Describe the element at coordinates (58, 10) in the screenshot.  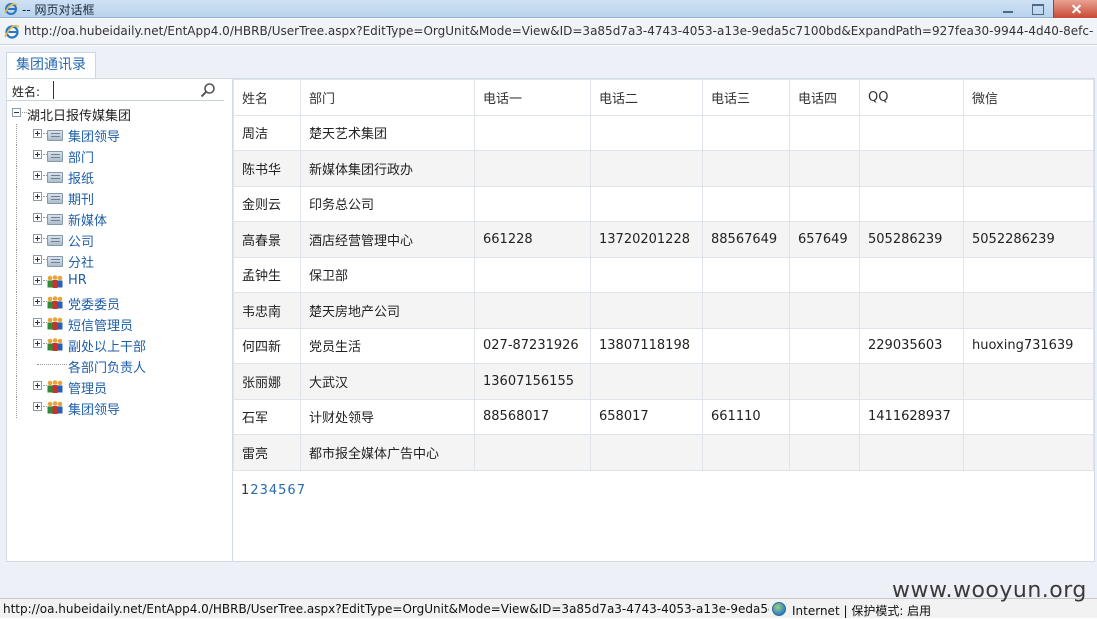
I see `window-title: -- 网页对话框` at that location.